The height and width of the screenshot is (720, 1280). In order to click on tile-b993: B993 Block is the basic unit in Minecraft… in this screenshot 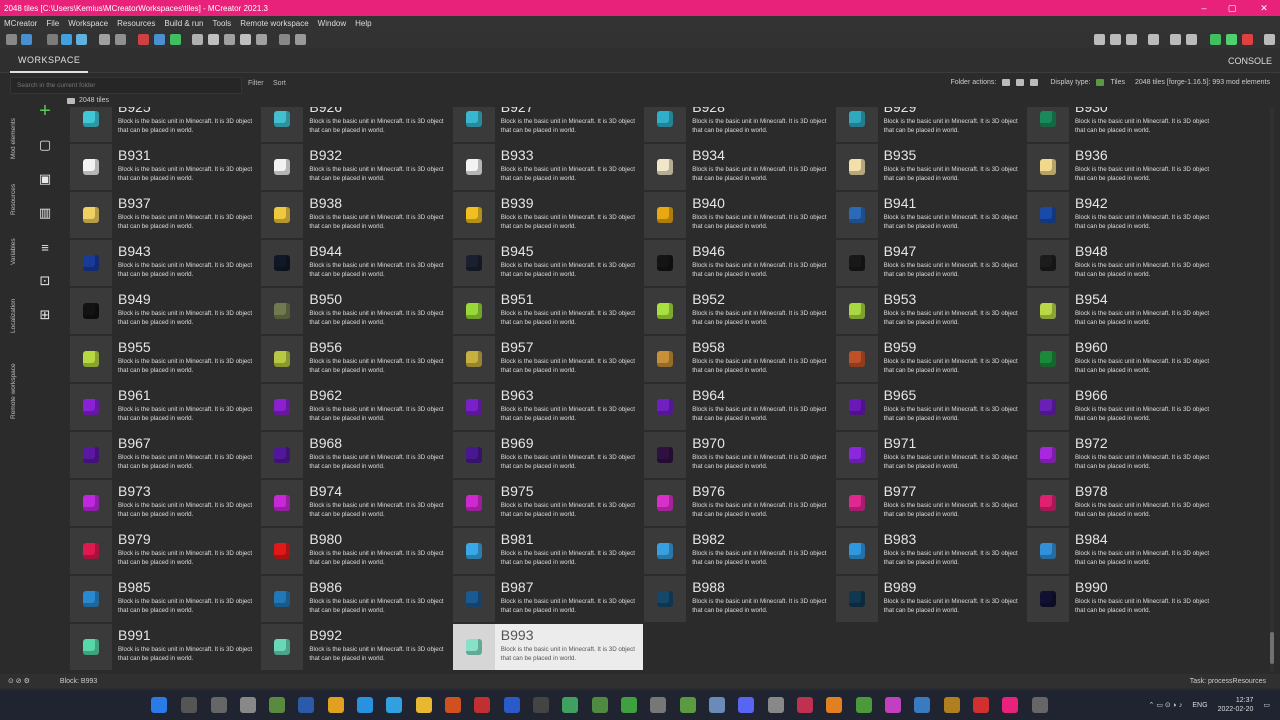, I will do `click(547, 647)`.